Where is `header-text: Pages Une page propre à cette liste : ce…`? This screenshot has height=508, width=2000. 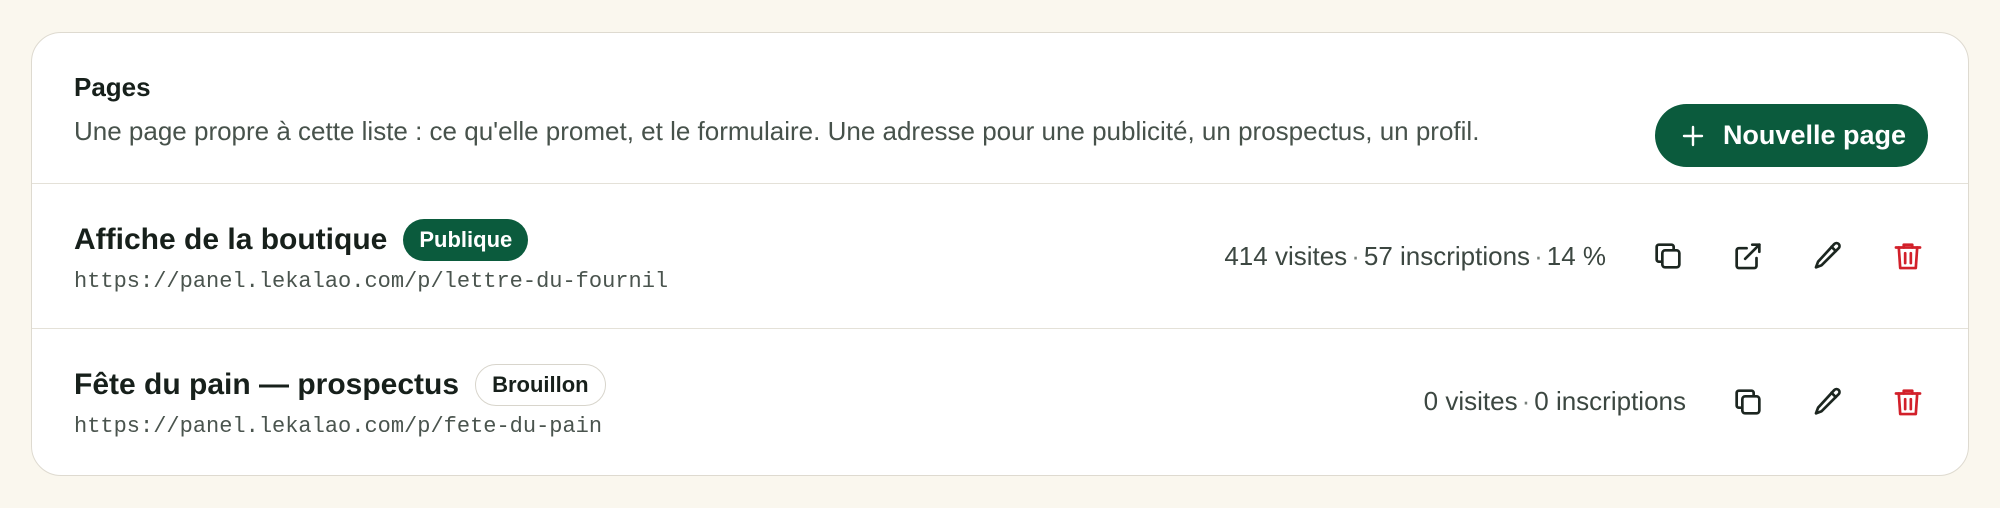 header-text: Pages Une page propre à cette liste : ce… is located at coordinates (776, 110).